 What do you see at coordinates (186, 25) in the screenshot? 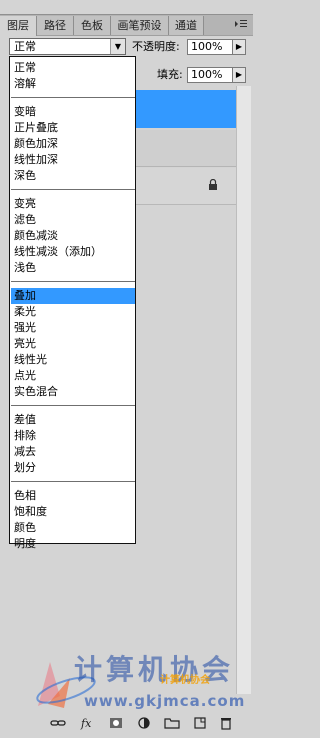
I see `tab-channels: 通道` at bounding box center [186, 25].